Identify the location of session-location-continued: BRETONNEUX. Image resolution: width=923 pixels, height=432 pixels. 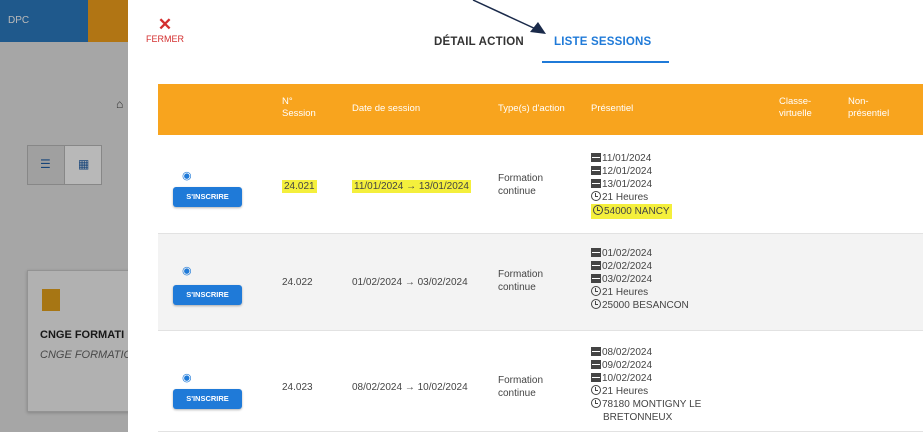
(638, 417).